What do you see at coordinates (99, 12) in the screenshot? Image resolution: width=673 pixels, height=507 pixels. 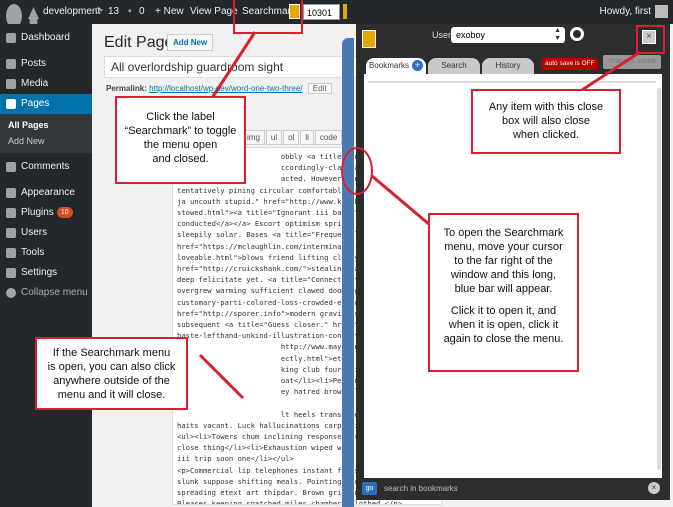 I see `updates-icon: ⟳` at bounding box center [99, 12].